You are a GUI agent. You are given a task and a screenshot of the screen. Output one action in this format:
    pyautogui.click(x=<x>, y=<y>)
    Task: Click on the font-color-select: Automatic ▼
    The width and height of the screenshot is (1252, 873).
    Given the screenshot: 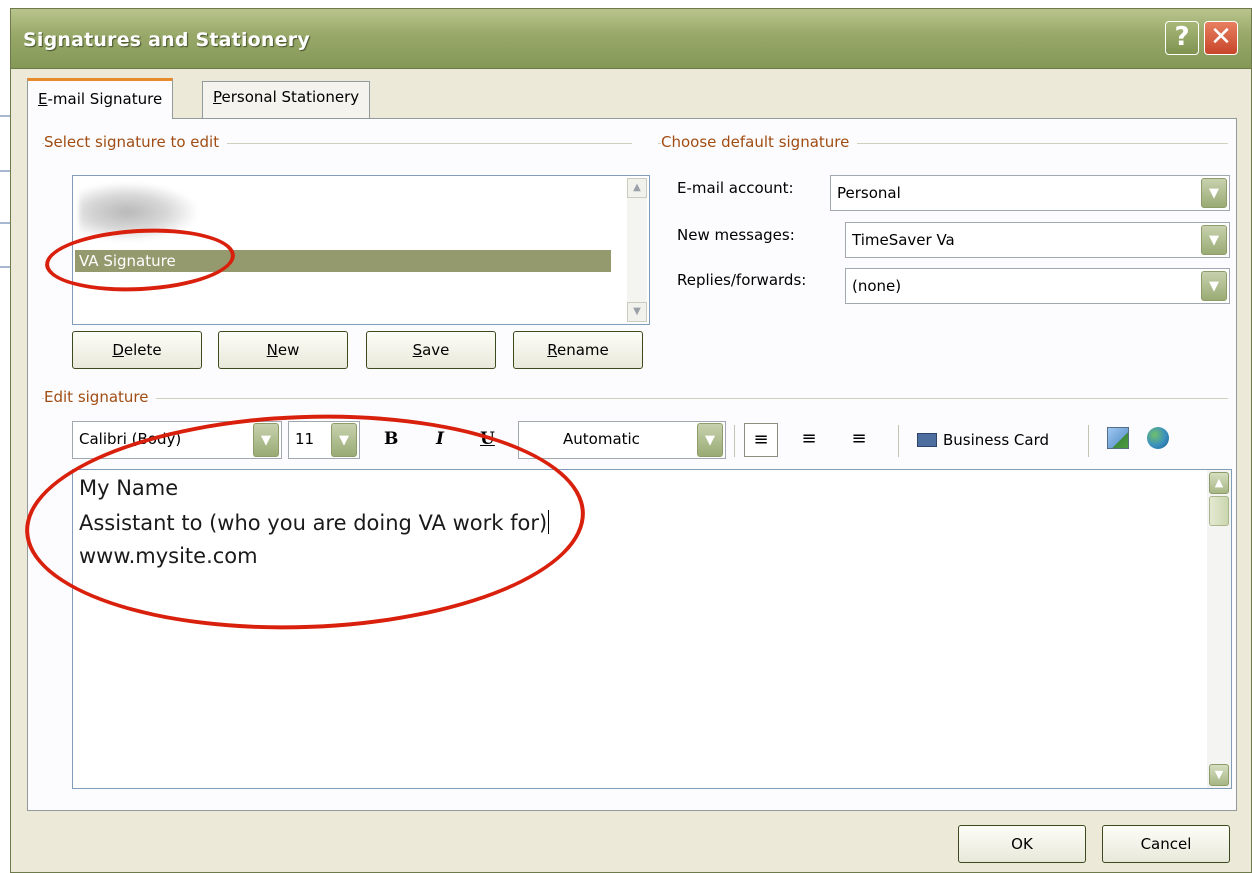 What is the action you would take?
    pyautogui.click(x=622, y=440)
    